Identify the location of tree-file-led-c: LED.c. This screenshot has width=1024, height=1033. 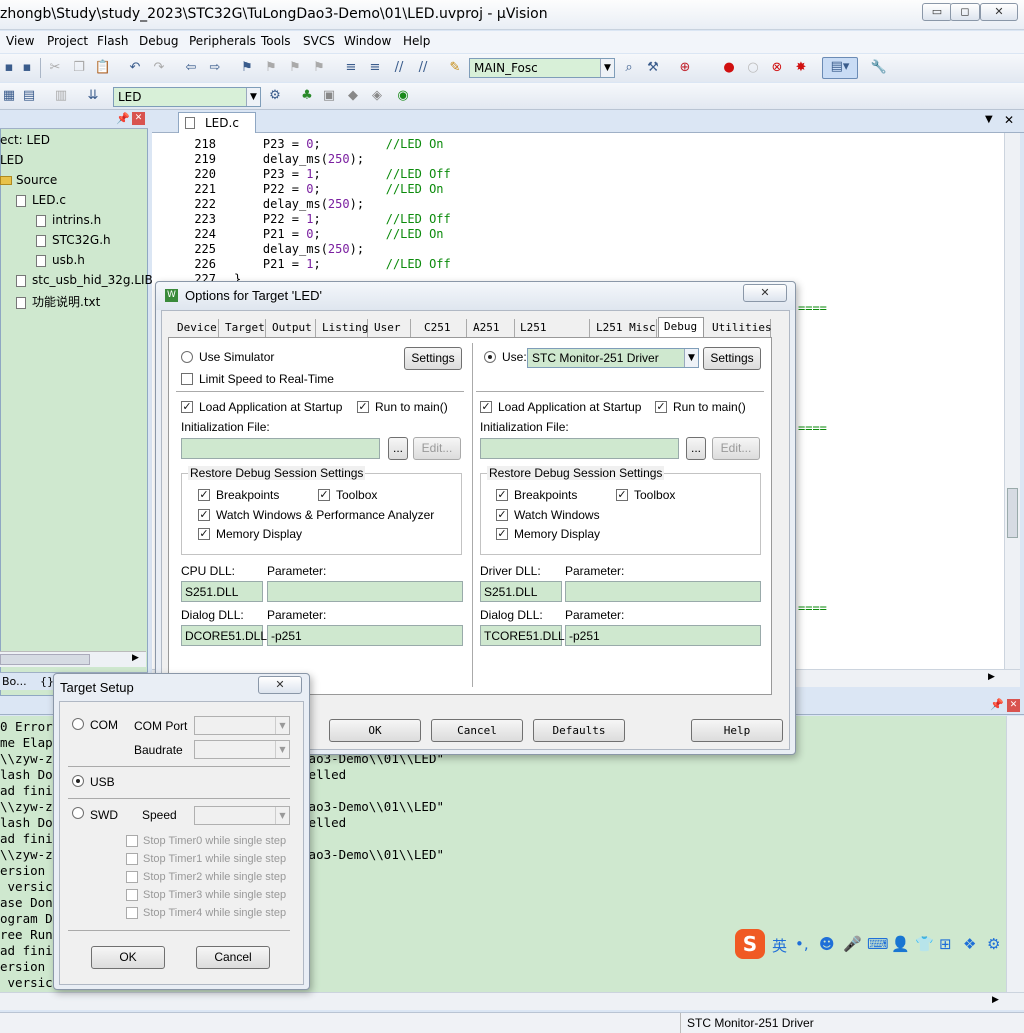
(41, 200).